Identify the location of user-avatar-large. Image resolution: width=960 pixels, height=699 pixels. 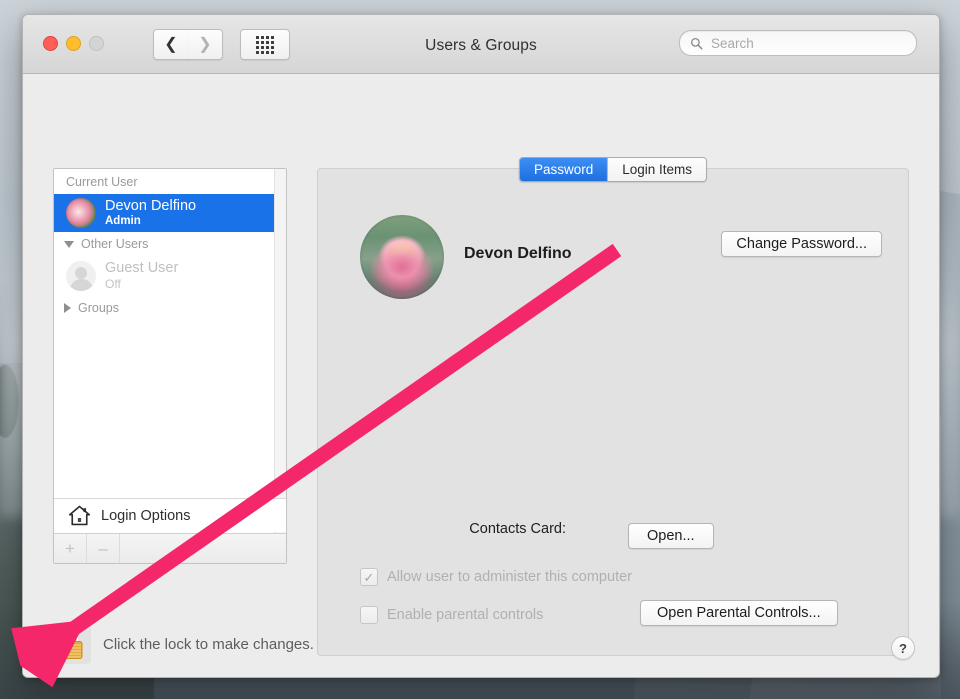
(402, 257).